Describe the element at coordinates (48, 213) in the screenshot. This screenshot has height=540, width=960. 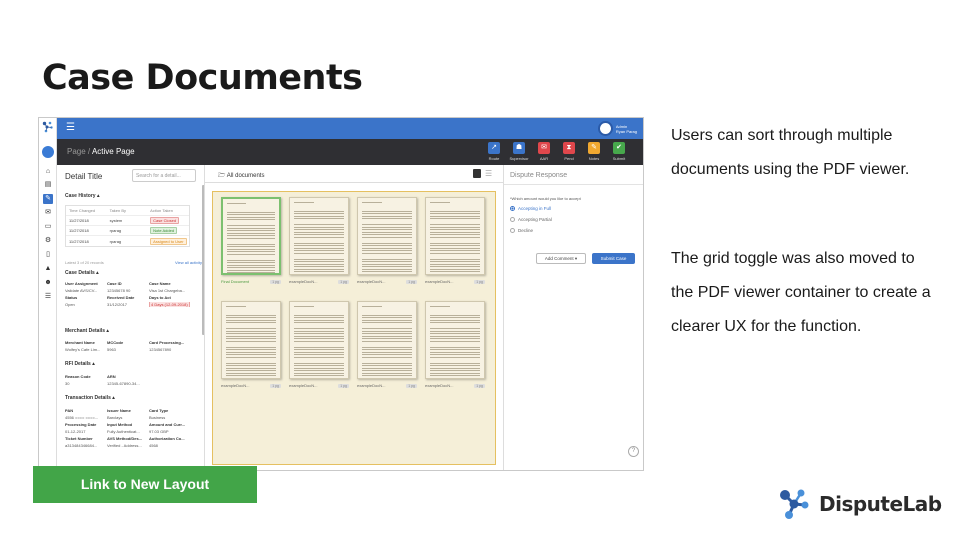
I see `mail-icon: ✉` at that location.